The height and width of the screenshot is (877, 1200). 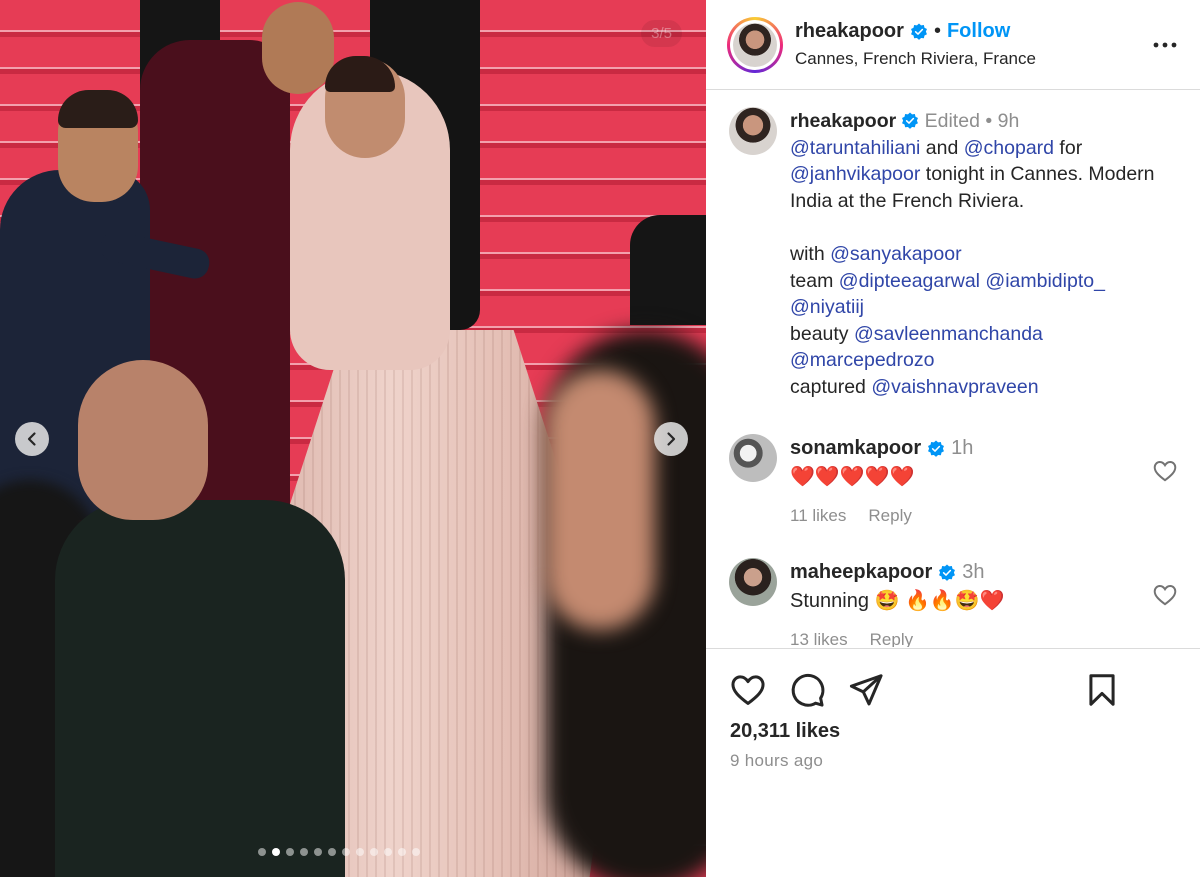 What do you see at coordinates (810, 253) in the screenshot?
I see `caption-text: with` at bounding box center [810, 253].